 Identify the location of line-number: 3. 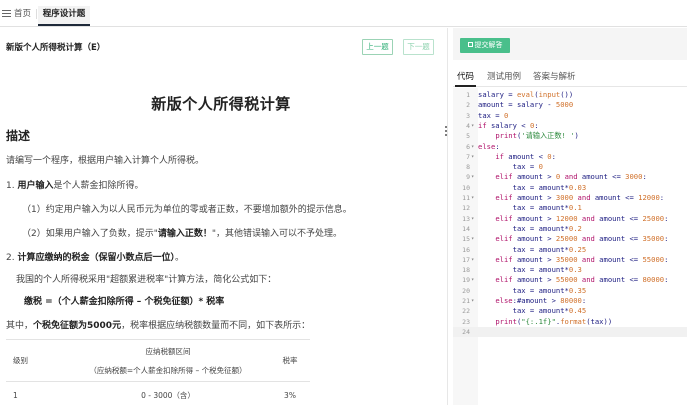
(468, 115).